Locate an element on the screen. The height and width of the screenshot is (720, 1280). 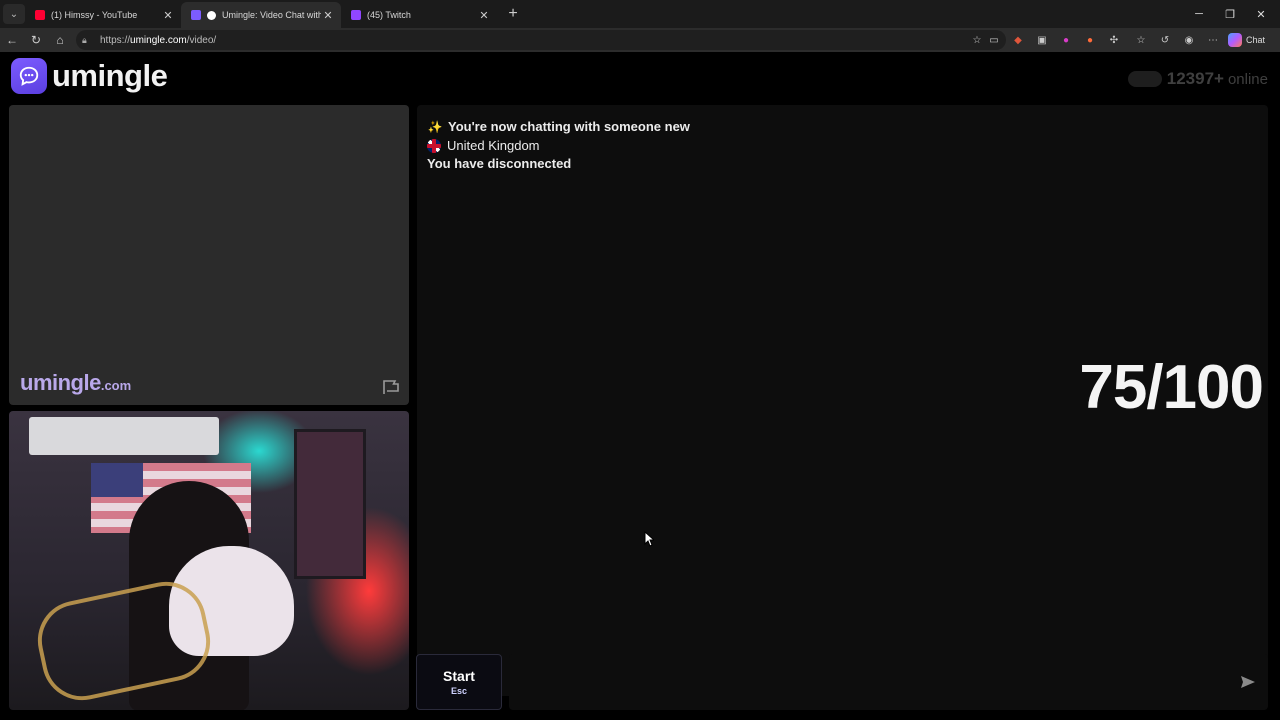
tab-umingle: Umingle: Video Chat with Stra ✕ is located at coordinates (261, 15).